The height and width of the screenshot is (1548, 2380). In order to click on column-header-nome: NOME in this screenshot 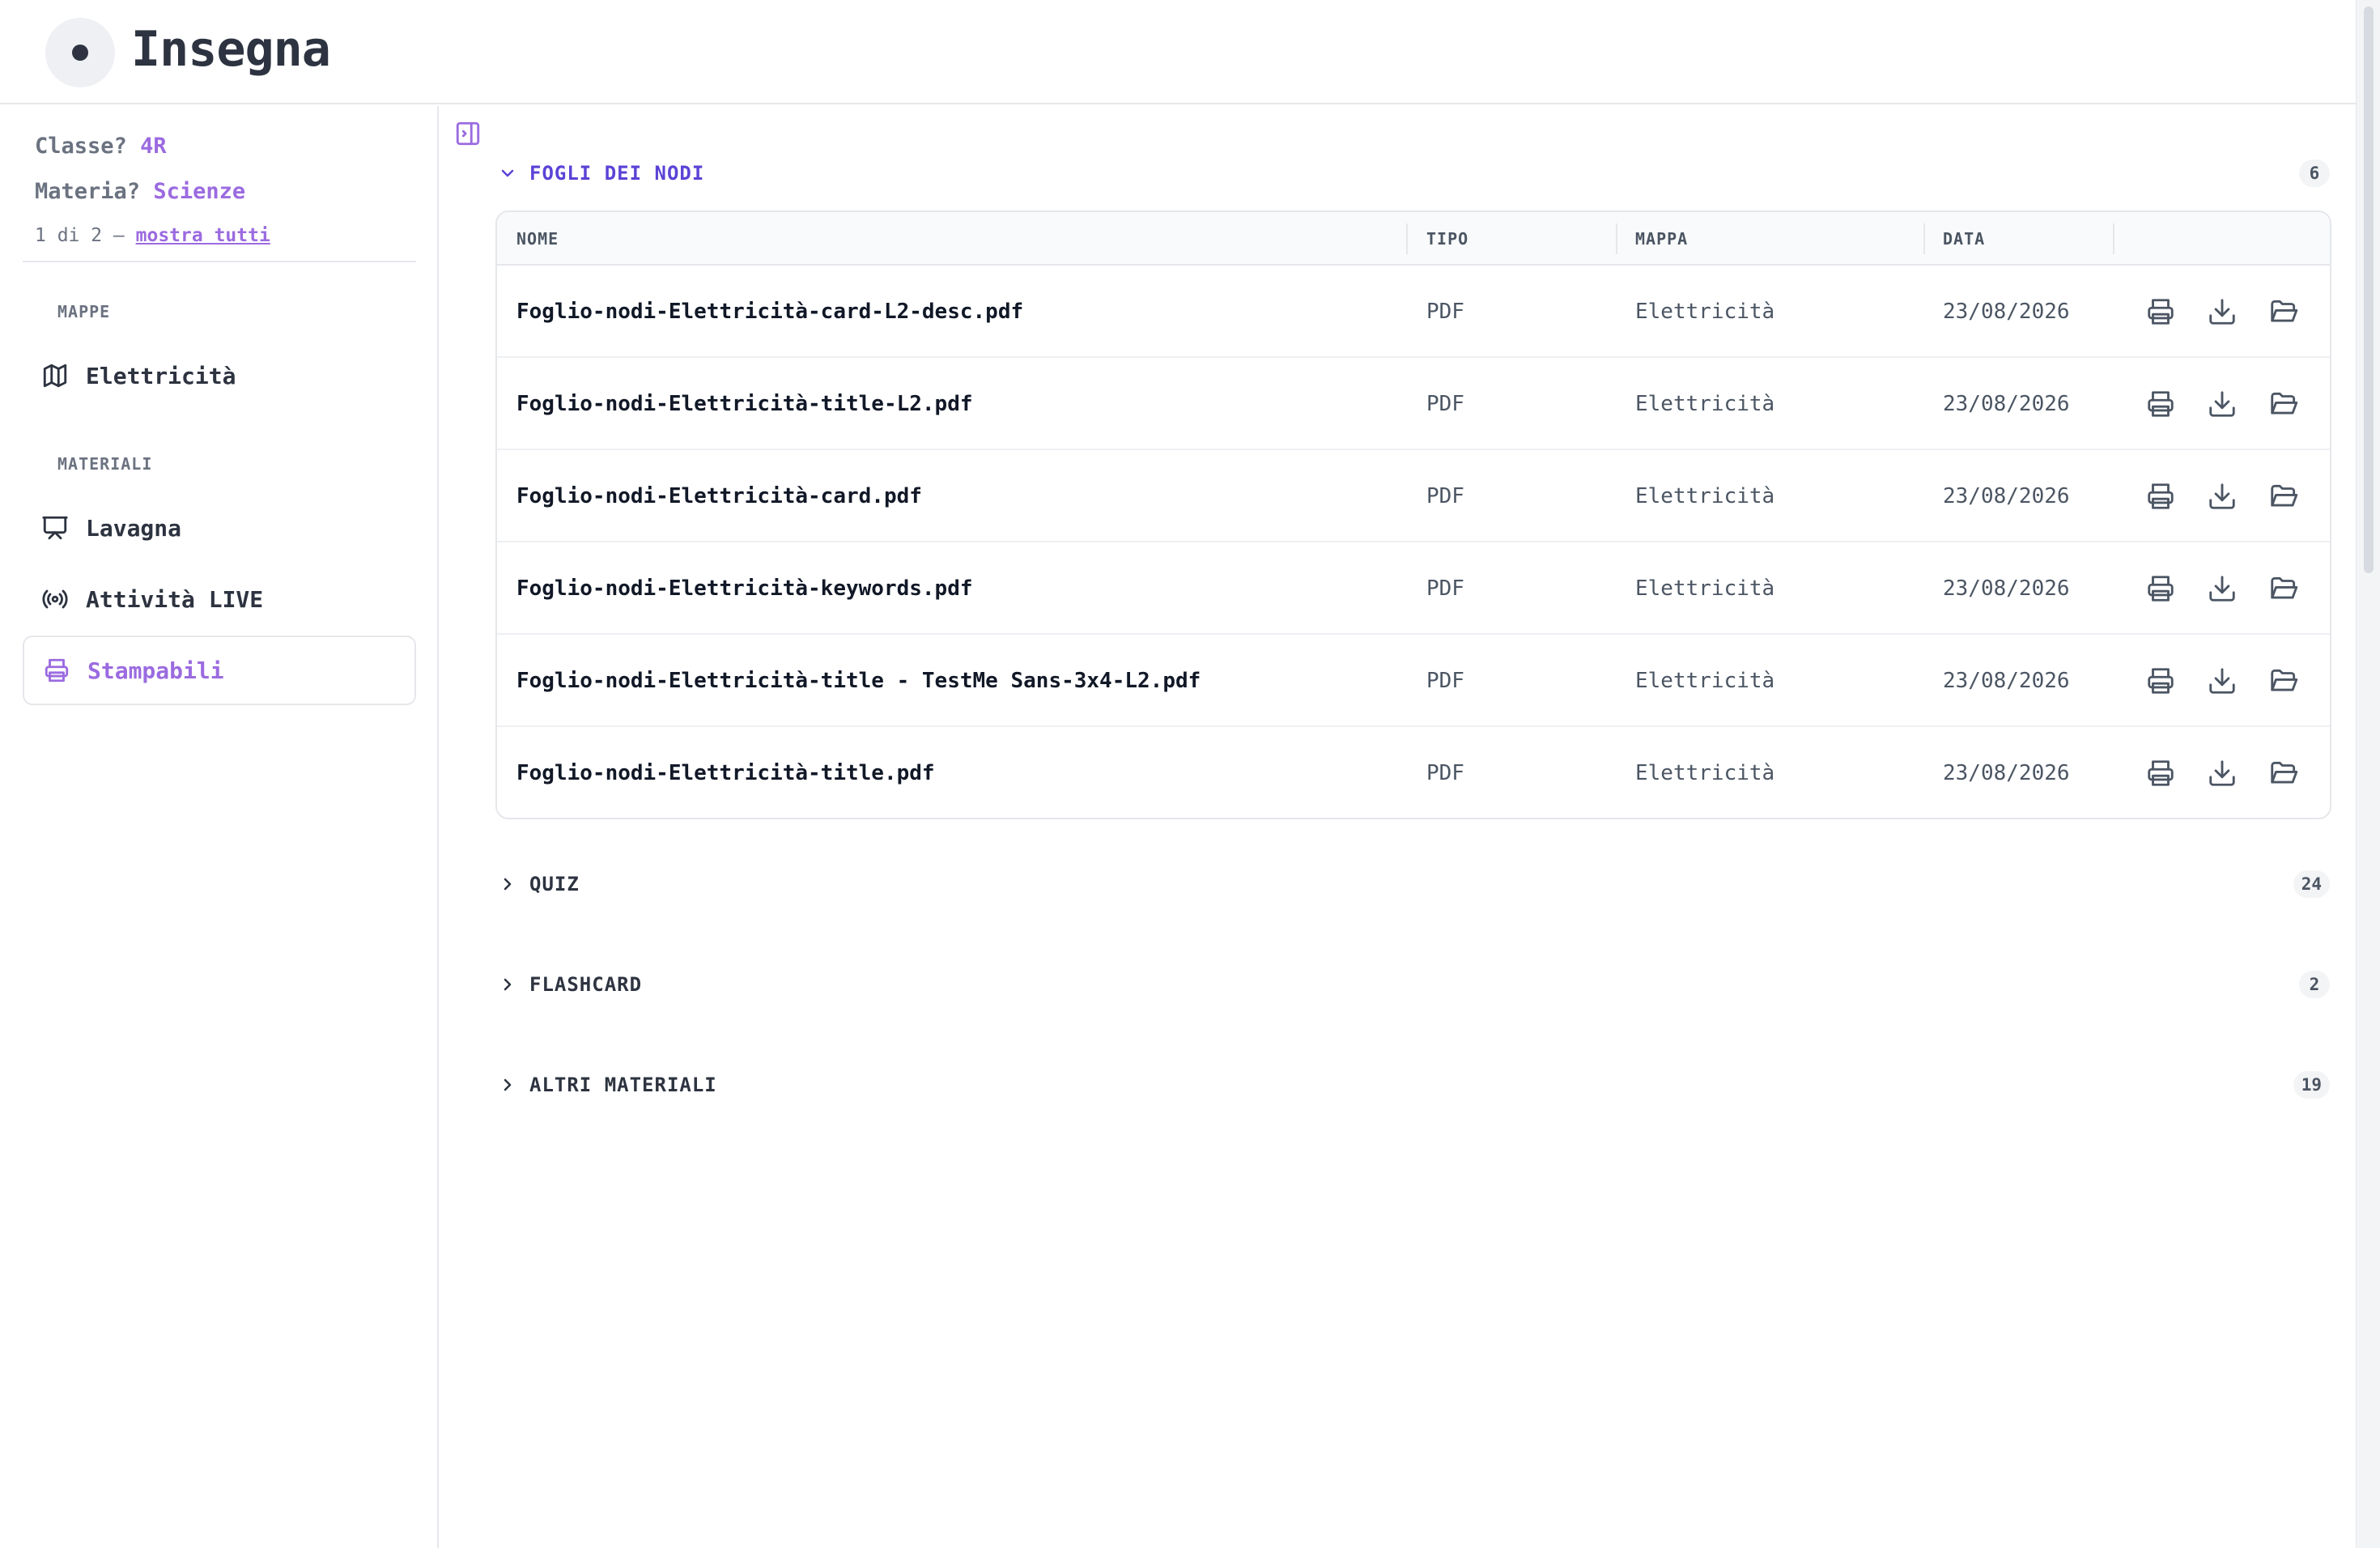, I will do `click(537, 239)`.